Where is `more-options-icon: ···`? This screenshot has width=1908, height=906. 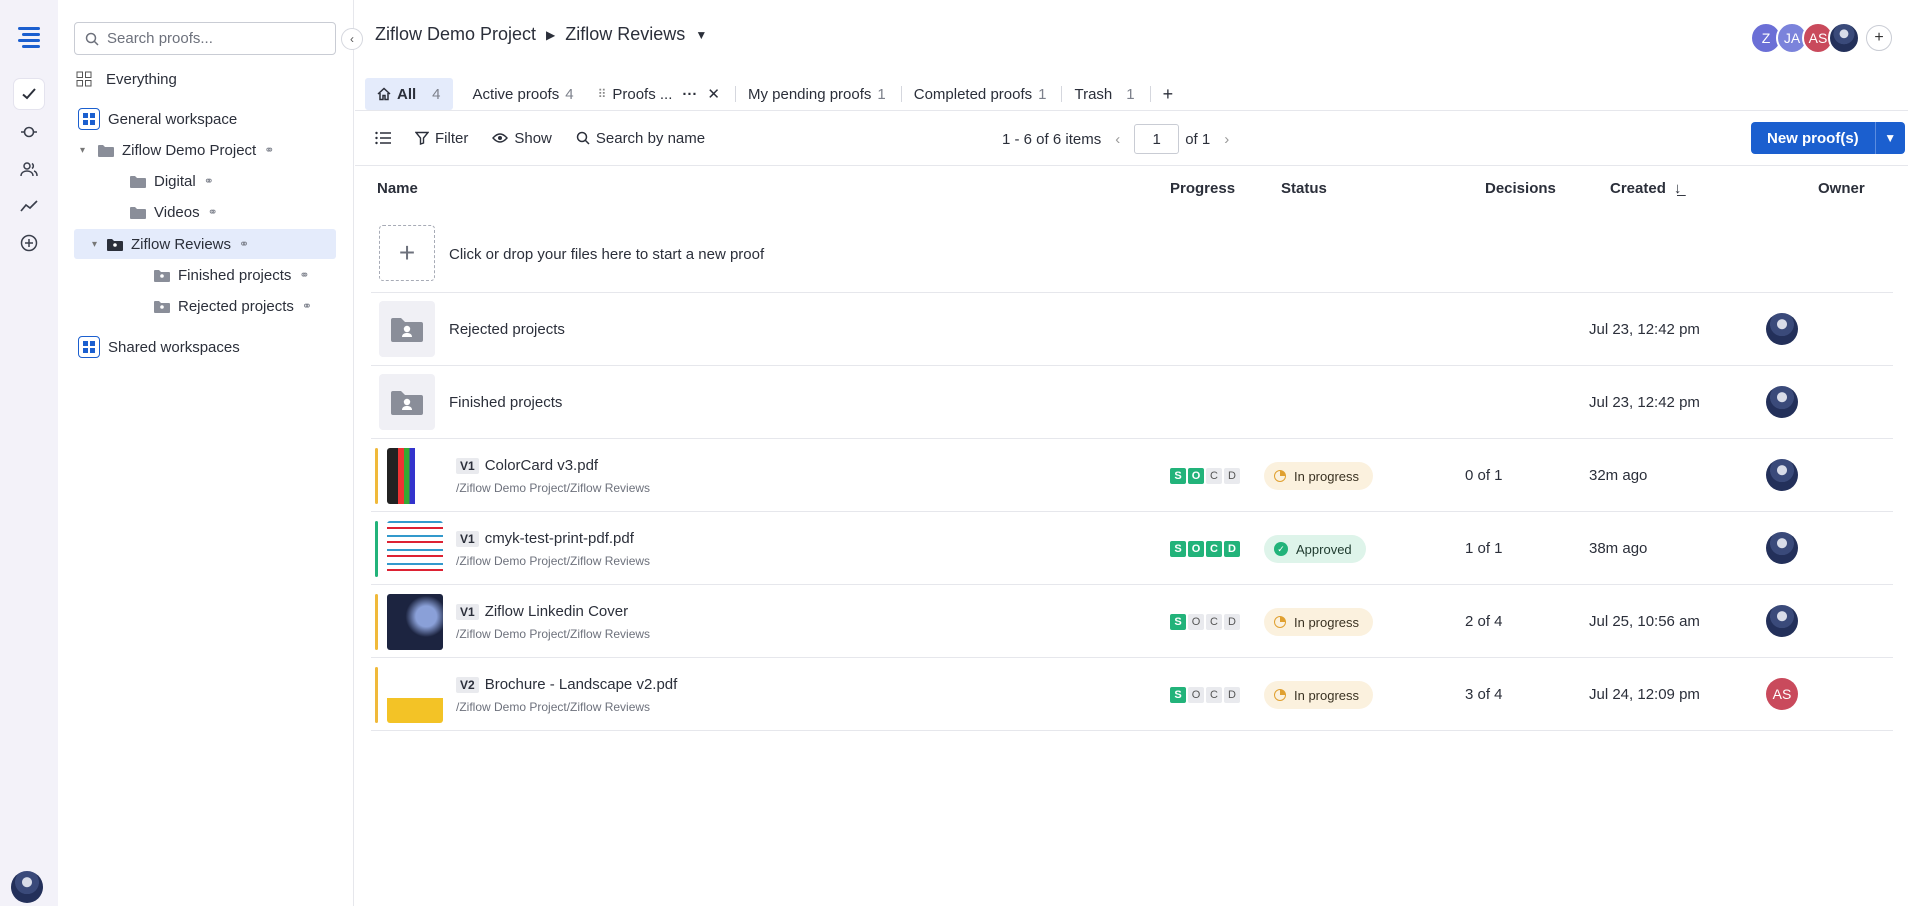 more-options-icon: ··· is located at coordinates (689, 94).